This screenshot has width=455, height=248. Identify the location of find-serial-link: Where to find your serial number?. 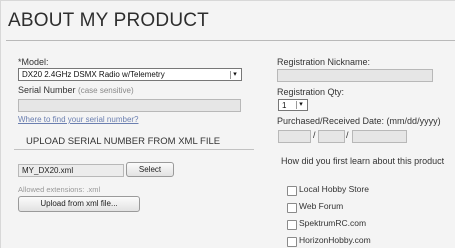
(78, 119).